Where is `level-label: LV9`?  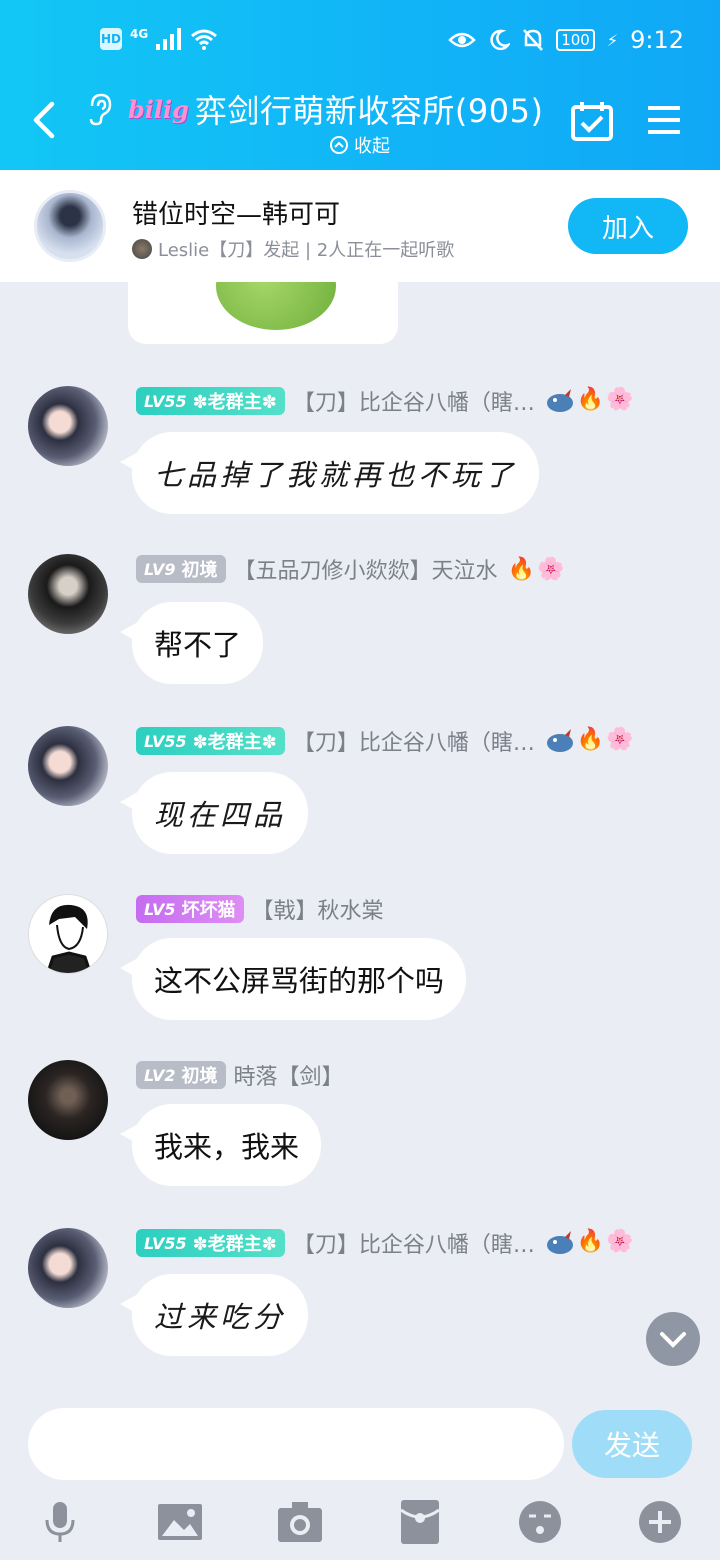
level-label: LV9 is located at coordinates (160, 569).